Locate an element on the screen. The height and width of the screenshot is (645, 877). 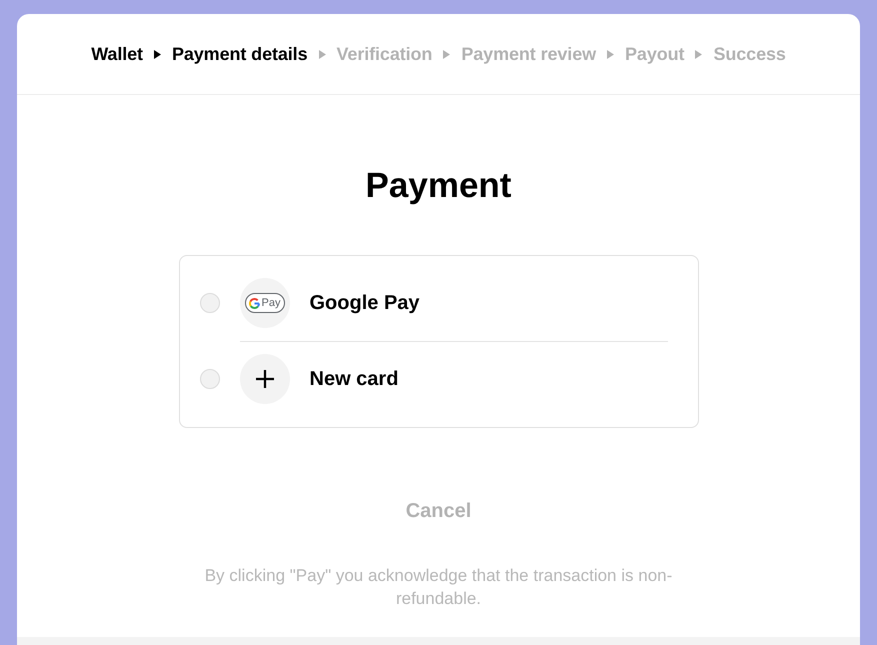
g-logo-icon is located at coordinates (254, 303).